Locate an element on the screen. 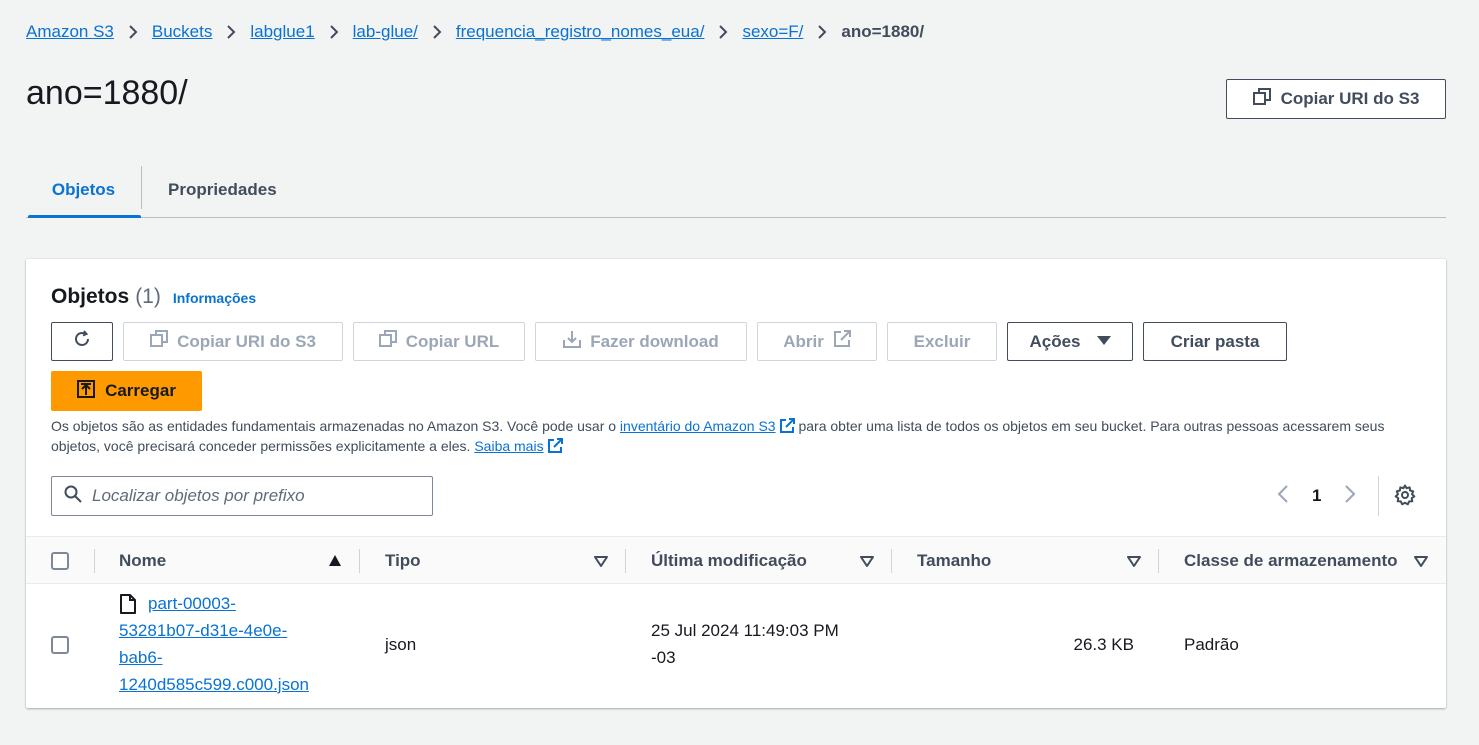  select-all-checkbox is located at coordinates (60, 561).